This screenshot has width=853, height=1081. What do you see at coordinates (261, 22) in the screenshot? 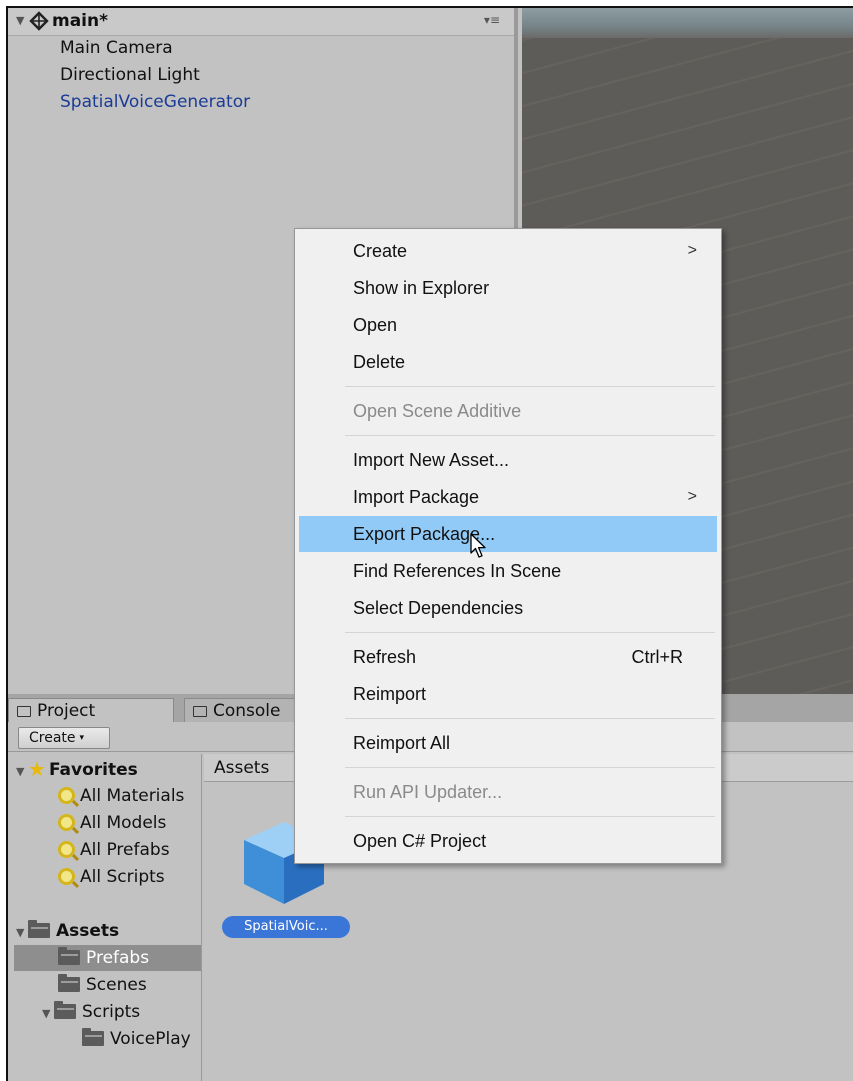
I see `hierarchy-header: ▼ main* ▾≡` at bounding box center [261, 22].